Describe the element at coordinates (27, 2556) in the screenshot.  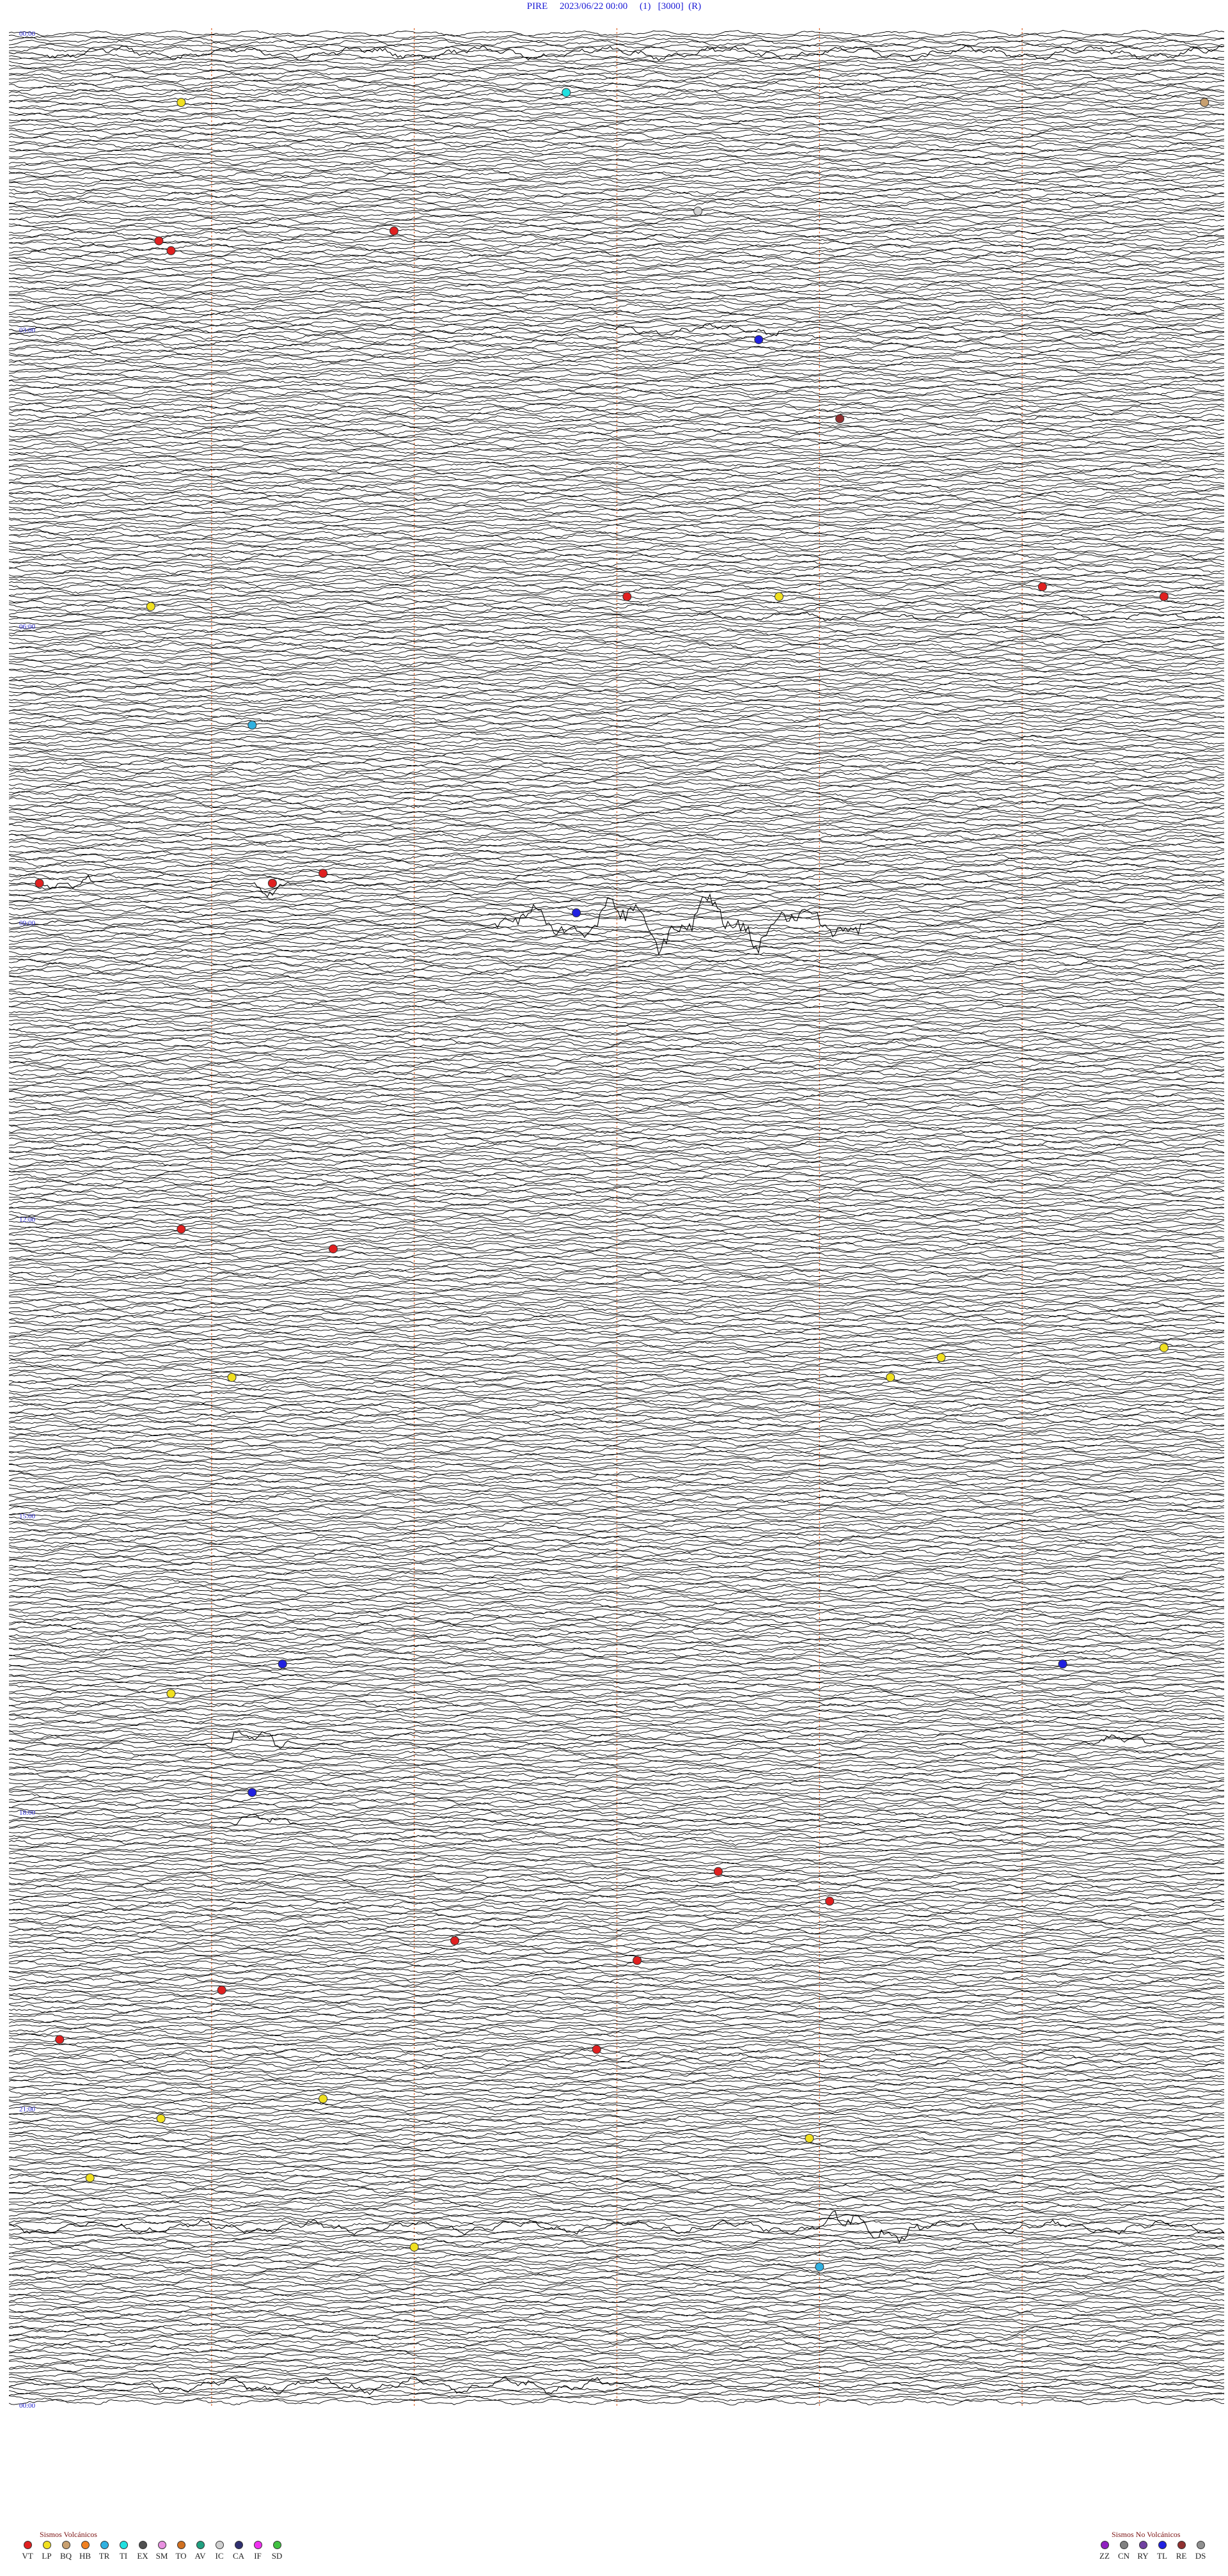
I see `legend-code: VT` at that location.